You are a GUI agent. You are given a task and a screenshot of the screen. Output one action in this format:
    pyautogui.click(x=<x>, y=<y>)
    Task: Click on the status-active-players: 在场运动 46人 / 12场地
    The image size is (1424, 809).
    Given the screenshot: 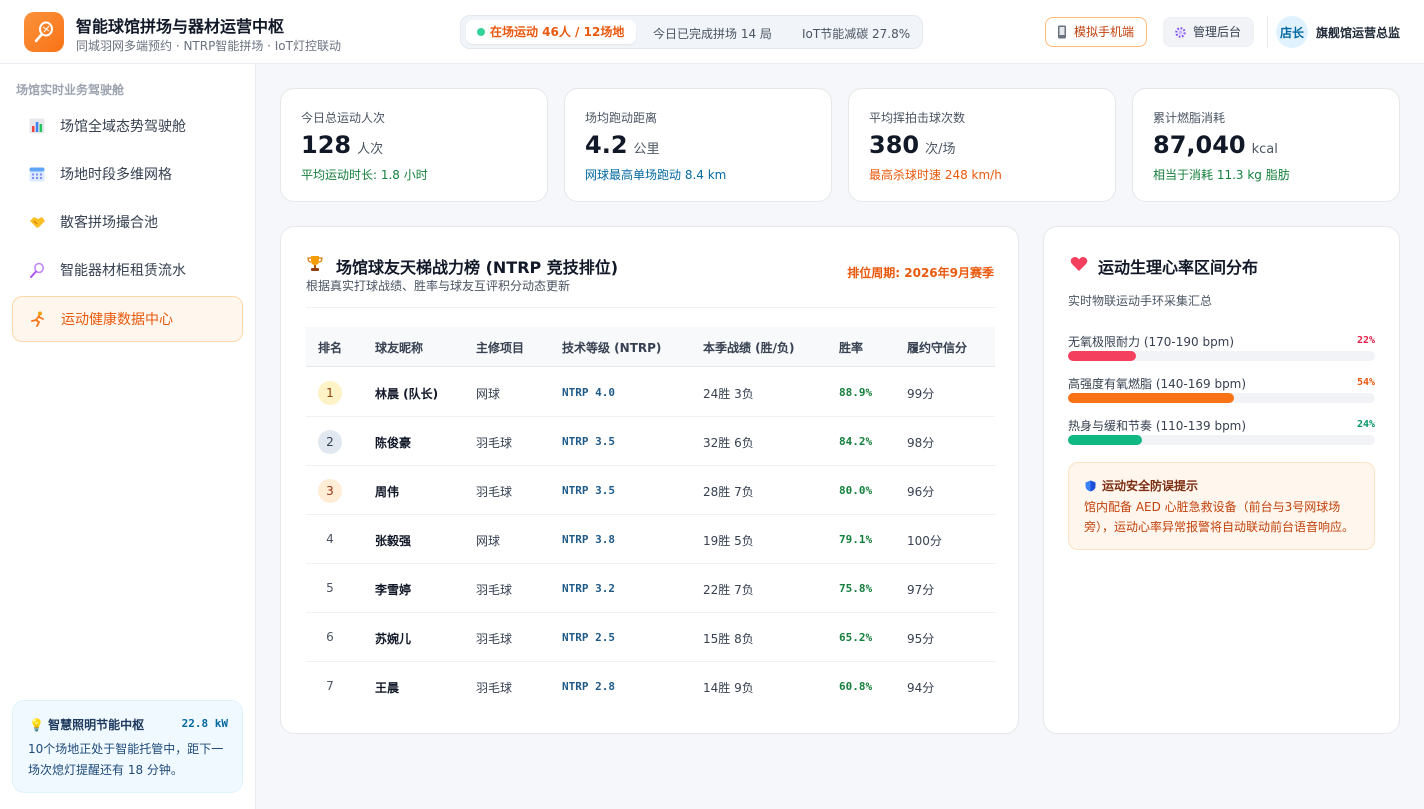 What is the action you would take?
    pyautogui.click(x=551, y=32)
    